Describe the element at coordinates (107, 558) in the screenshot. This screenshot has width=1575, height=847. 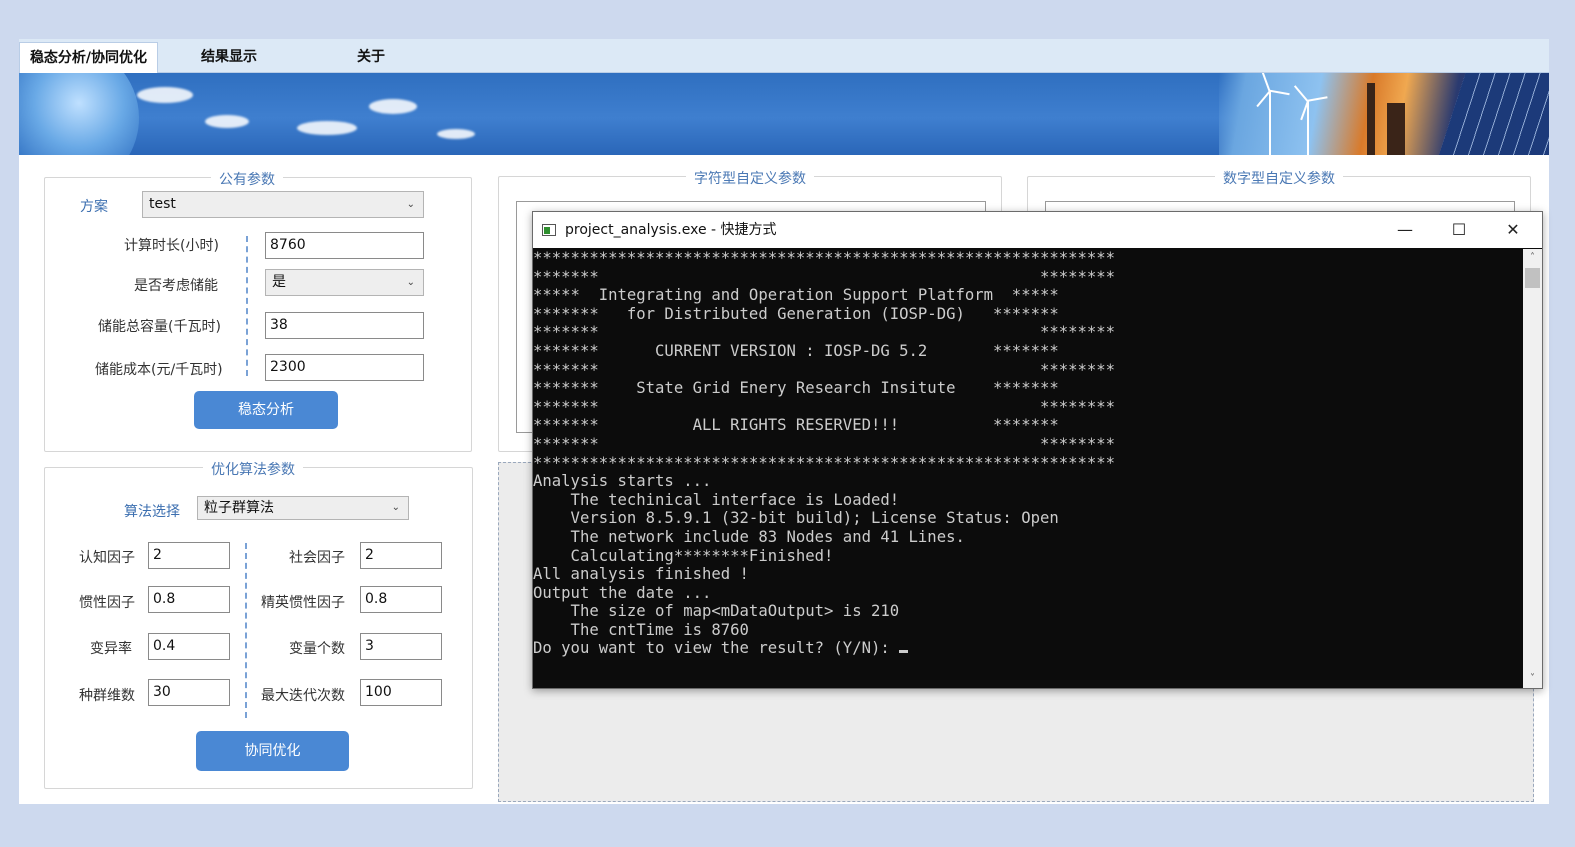
I see `cognitive-factor-label: 认知因子` at that location.